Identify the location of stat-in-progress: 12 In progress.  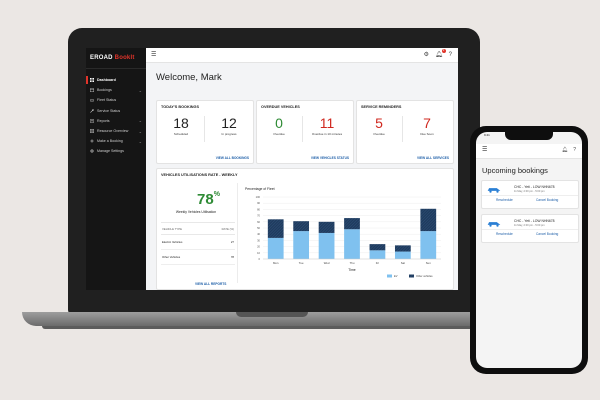
(229, 126).